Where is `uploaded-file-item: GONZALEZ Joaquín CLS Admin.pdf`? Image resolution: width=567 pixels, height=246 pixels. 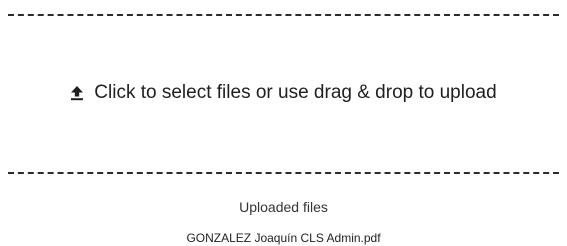 uploaded-file-item: GONZALEZ Joaquín CLS Admin.pdf is located at coordinates (283, 238).